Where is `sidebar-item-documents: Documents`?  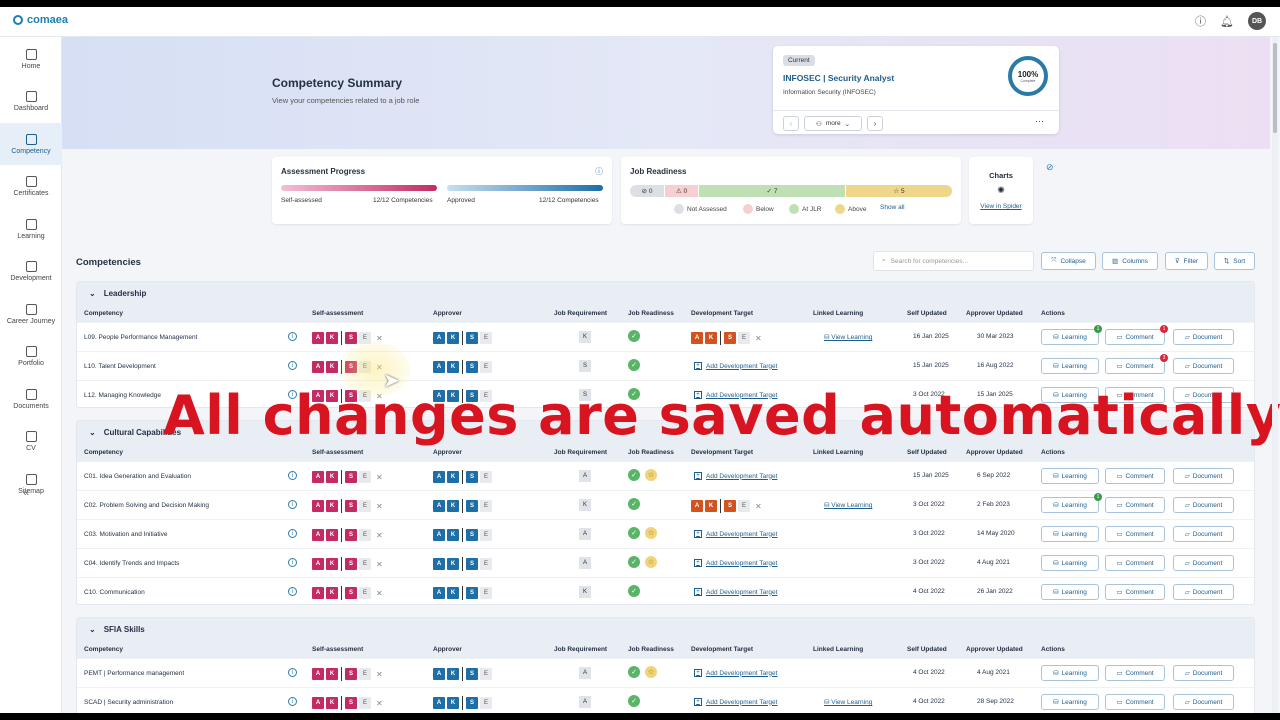 sidebar-item-documents: Documents is located at coordinates (31, 399).